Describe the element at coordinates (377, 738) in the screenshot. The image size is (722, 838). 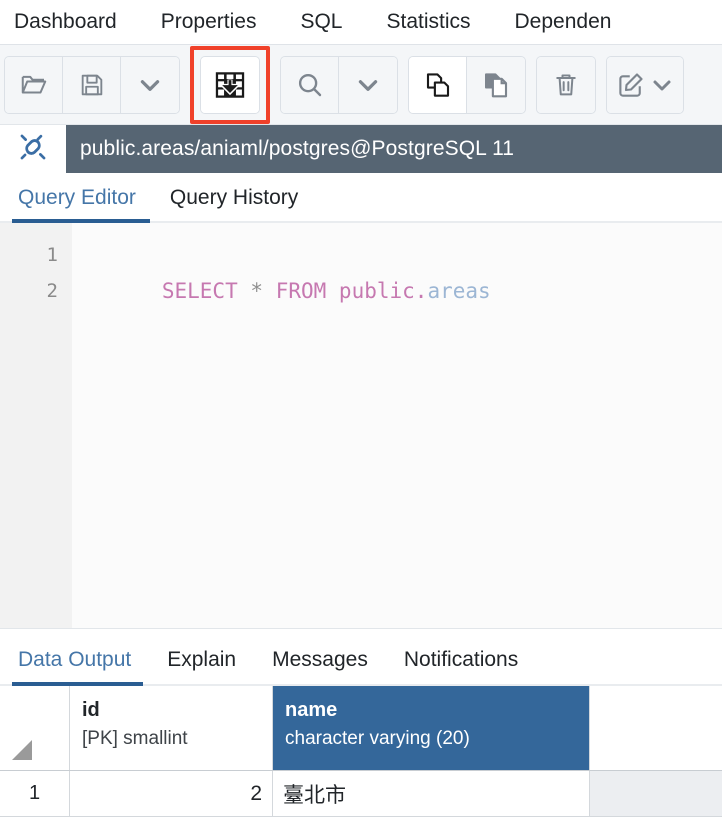
I see `column-type: character varying (20)` at that location.